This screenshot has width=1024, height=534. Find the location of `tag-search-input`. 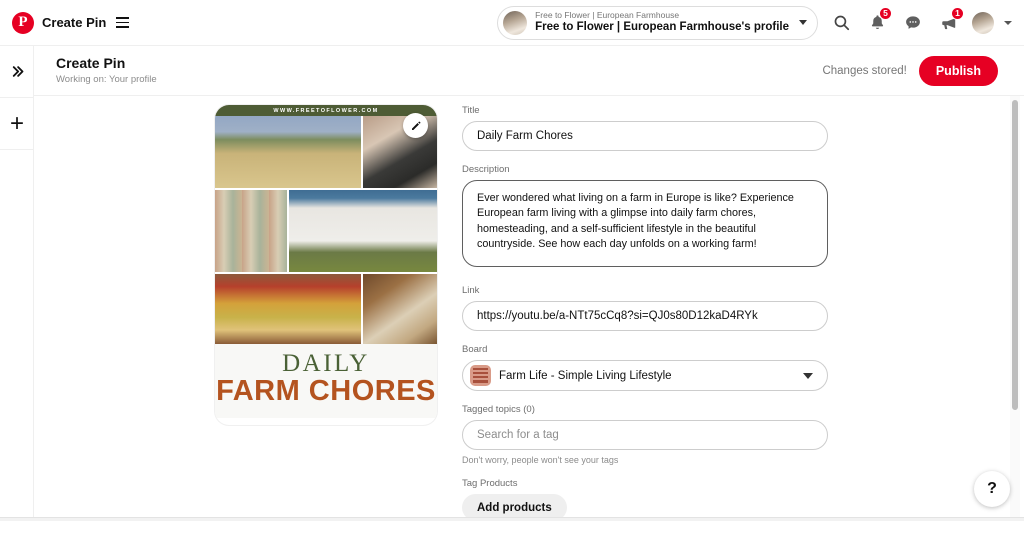

tag-search-input is located at coordinates (645, 435).